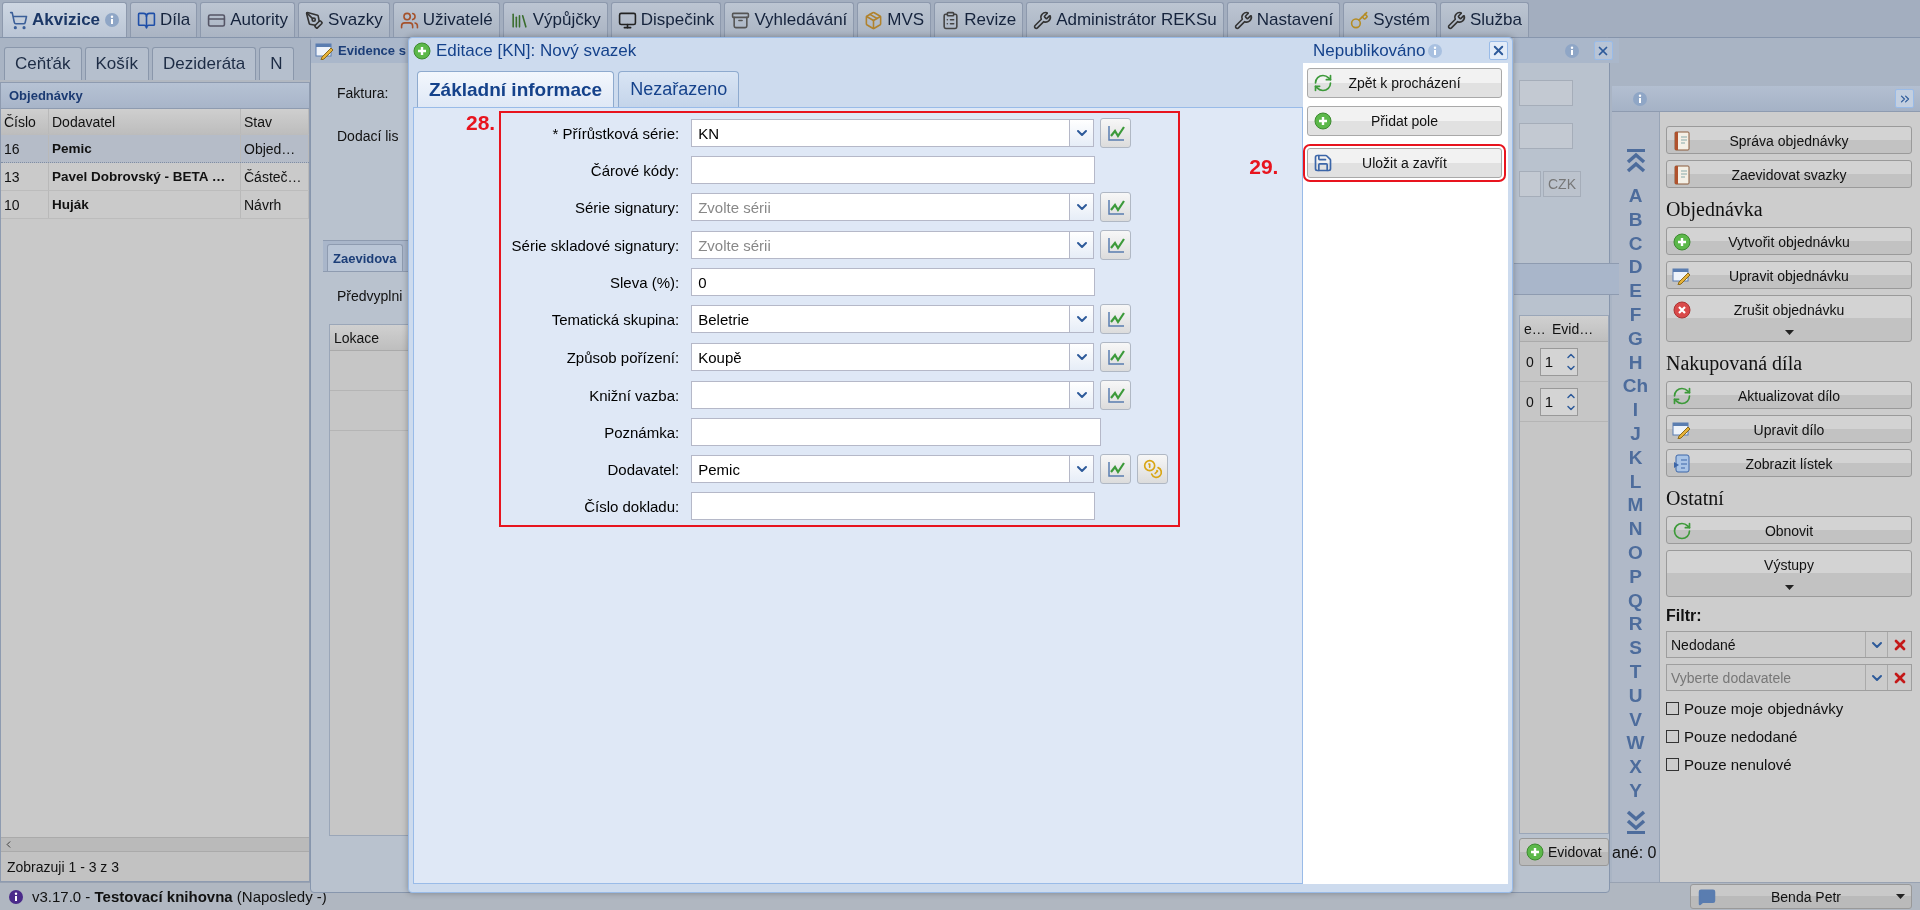  I want to click on module-tab: Svazky, so click(343, 19).